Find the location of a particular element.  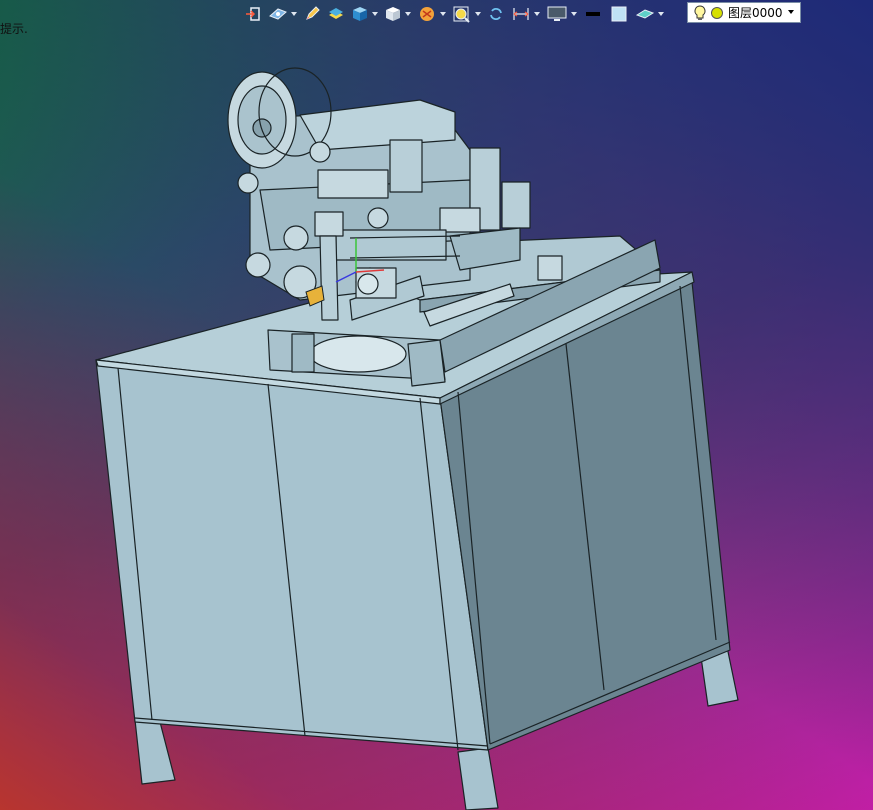

rotate-icon is located at coordinates (496, 14).